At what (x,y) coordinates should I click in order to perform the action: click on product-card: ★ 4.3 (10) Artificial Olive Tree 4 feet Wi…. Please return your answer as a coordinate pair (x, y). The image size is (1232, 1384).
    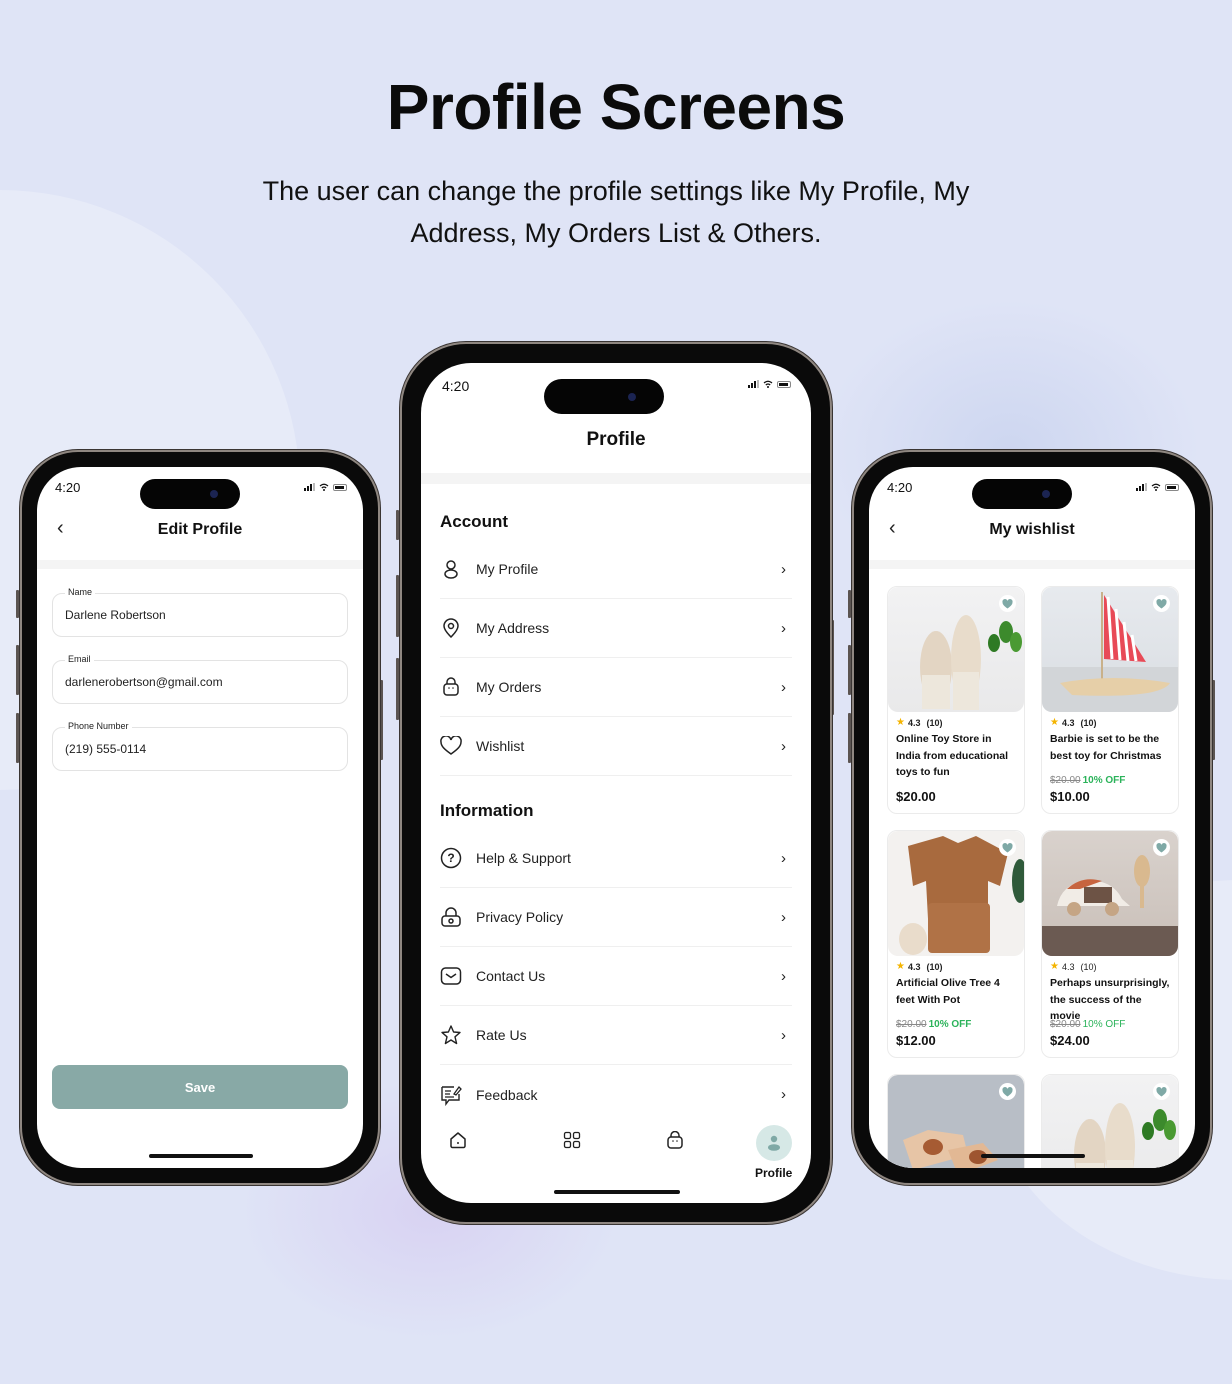
    Looking at the image, I should click on (956, 944).